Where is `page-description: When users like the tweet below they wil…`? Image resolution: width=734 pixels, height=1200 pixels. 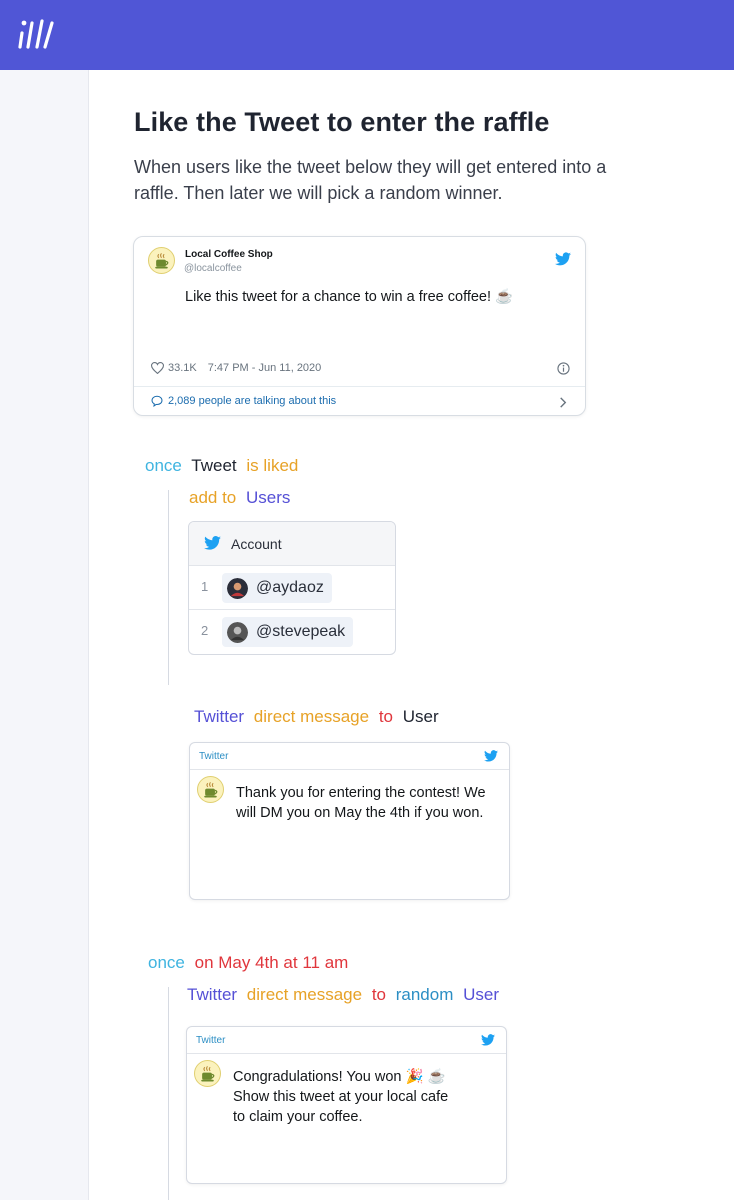
page-description: When users like the tweet below they wil… is located at coordinates (370, 180).